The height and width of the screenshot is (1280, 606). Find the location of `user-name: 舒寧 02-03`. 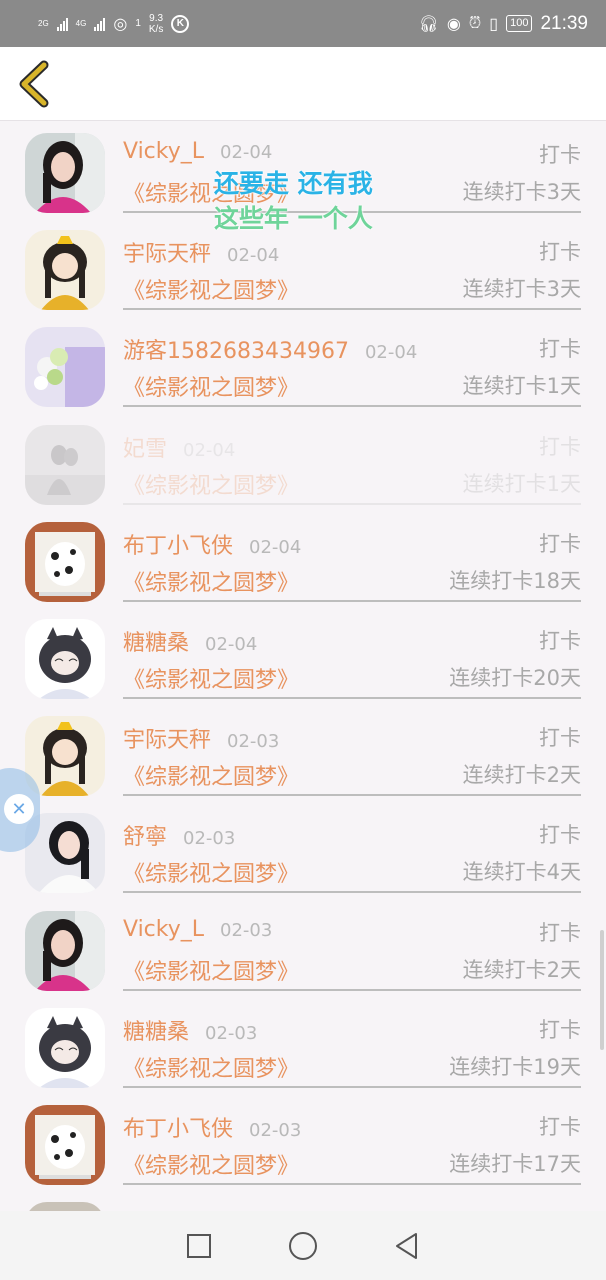

user-name: 舒寧 02-03 is located at coordinates (179, 835).